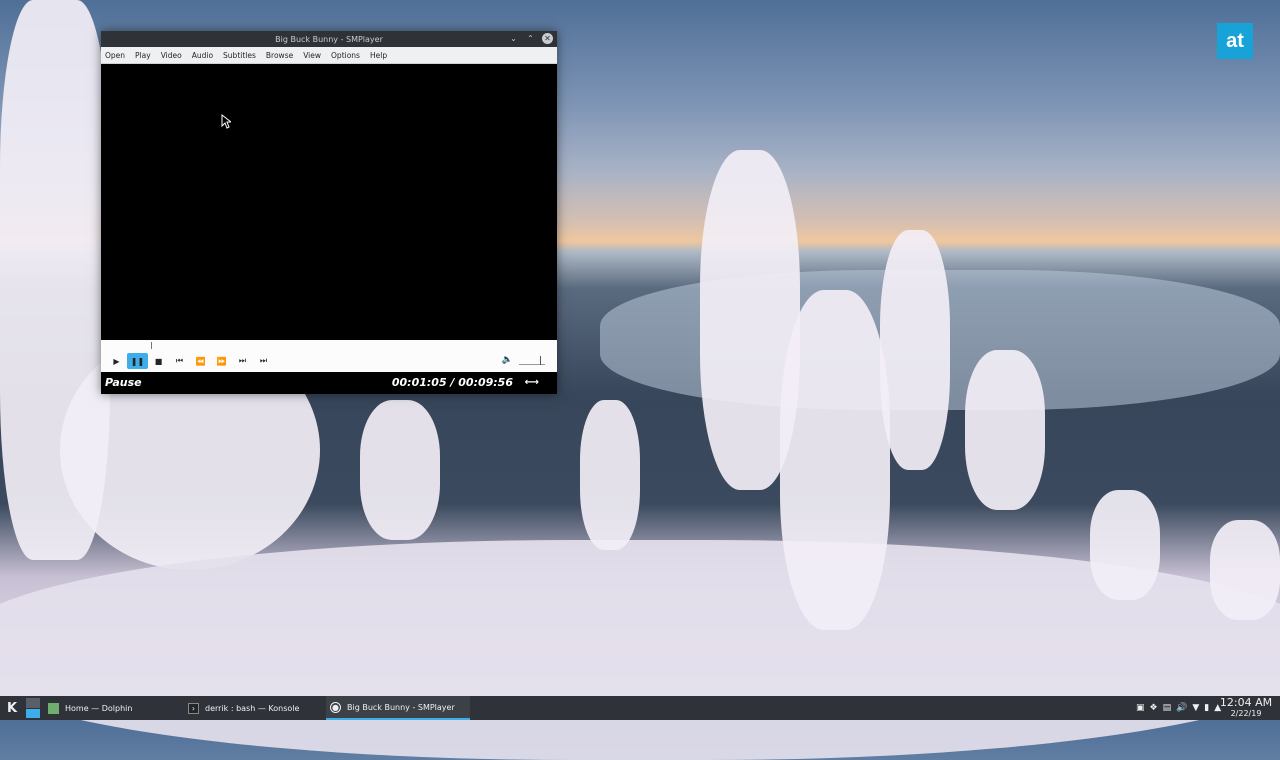  What do you see at coordinates (1246, 702) in the screenshot?
I see `clock-time: 12:04 AM` at bounding box center [1246, 702].